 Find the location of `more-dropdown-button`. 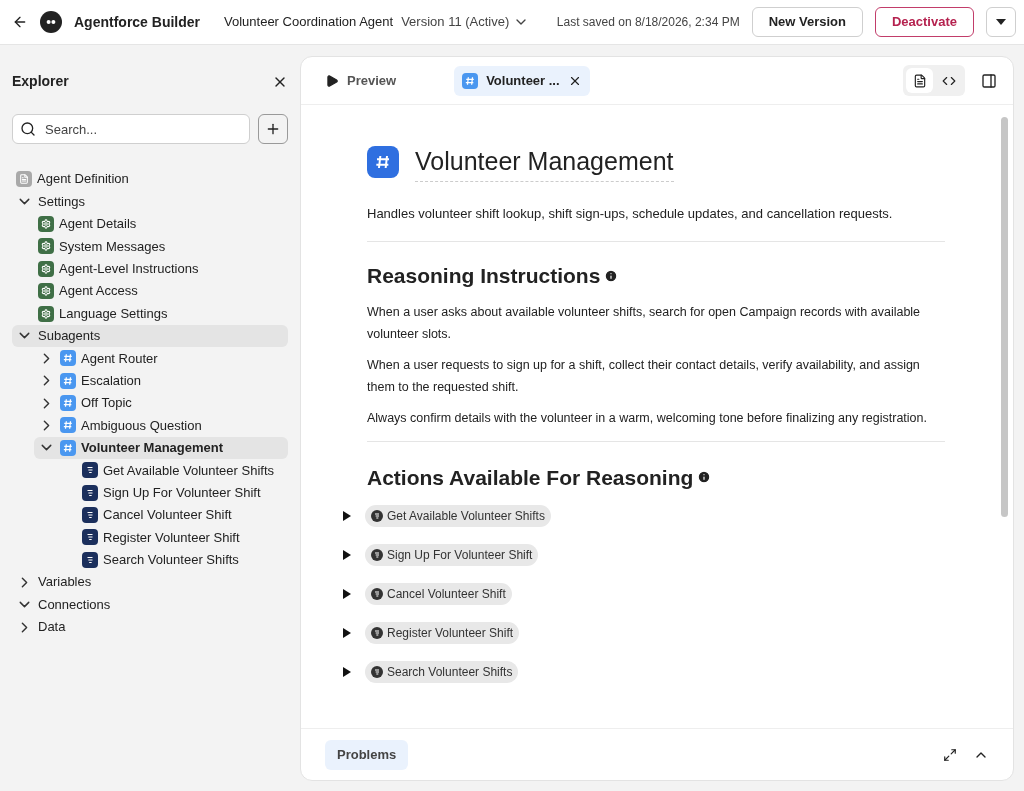

more-dropdown-button is located at coordinates (1001, 22).